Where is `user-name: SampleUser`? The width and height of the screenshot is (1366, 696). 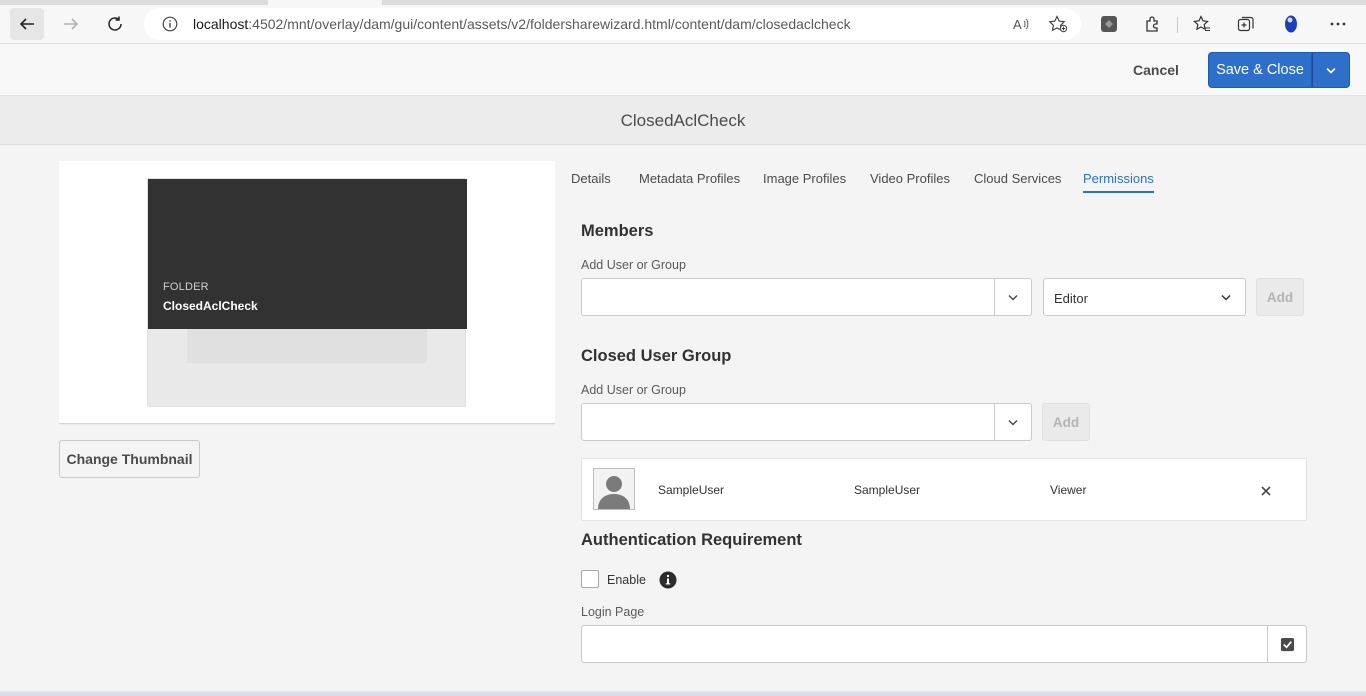
user-name: SampleUser is located at coordinates (691, 490).